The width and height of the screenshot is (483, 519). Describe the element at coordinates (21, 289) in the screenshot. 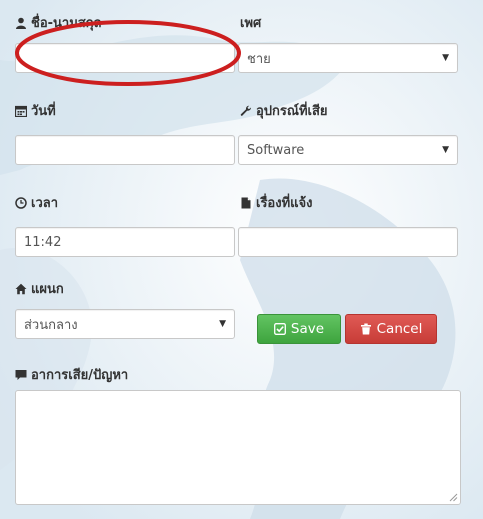

I see `home-icon` at that location.